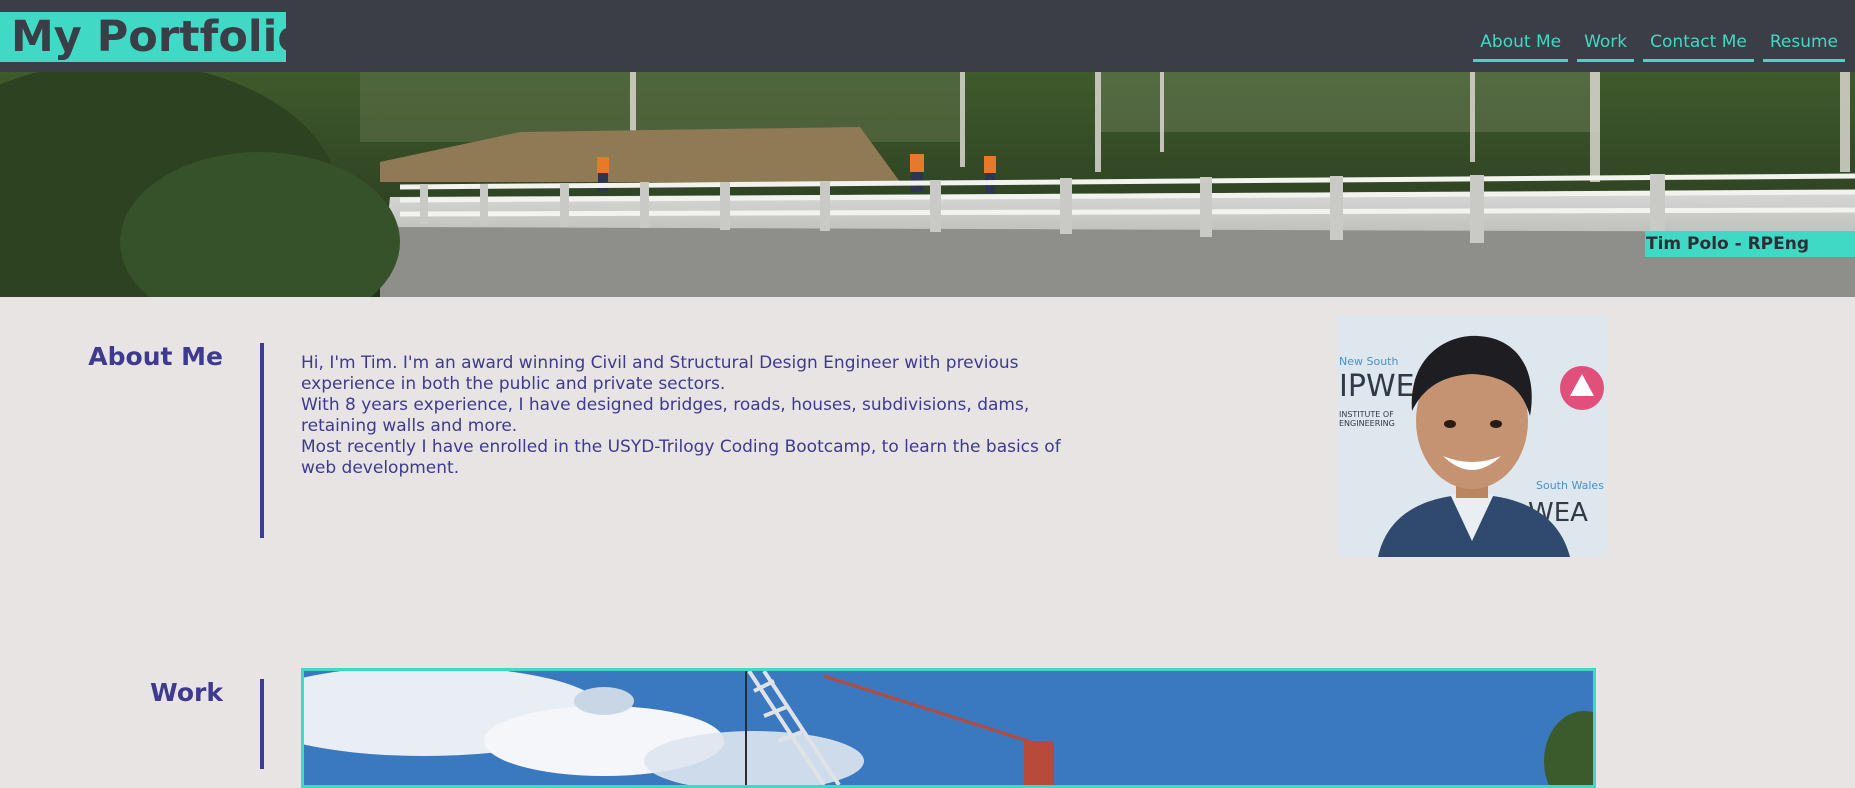 The image size is (1855, 788). I want to click on svg-text: ENGINEERING, so click(1367, 423).